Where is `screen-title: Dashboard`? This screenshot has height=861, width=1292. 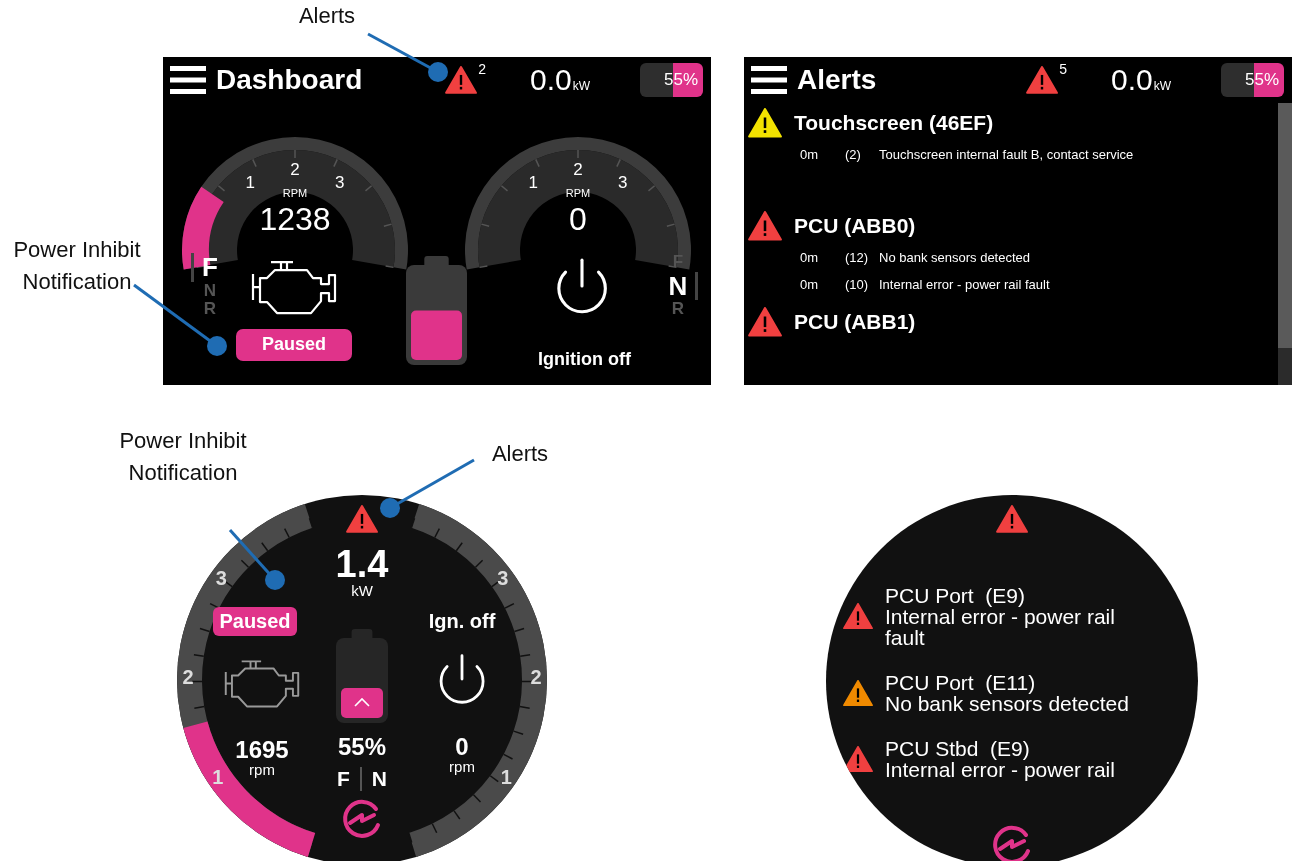 screen-title: Dashboard is located at coordinates (290, 80).